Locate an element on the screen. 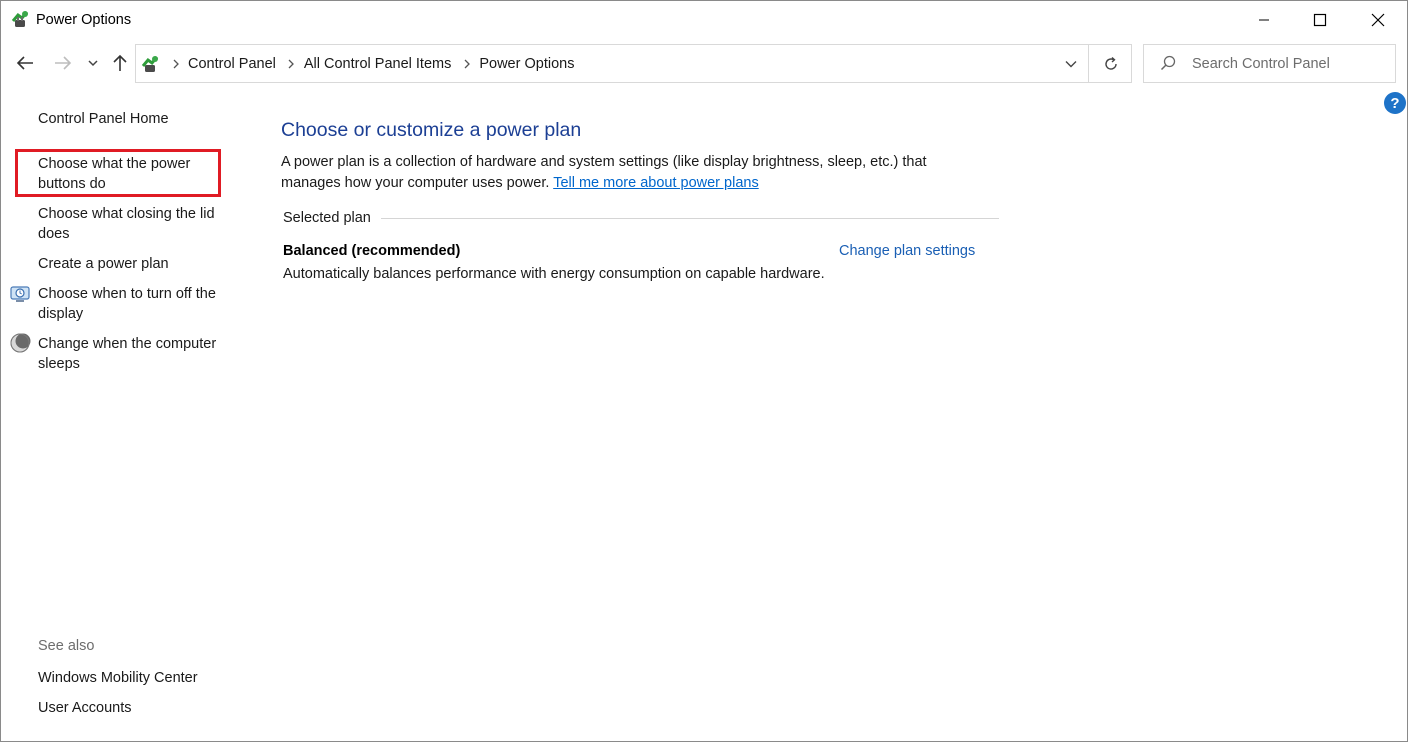 This screenshot has width=1408, height=742. minimize-button is located at coordinates (1264, 20).